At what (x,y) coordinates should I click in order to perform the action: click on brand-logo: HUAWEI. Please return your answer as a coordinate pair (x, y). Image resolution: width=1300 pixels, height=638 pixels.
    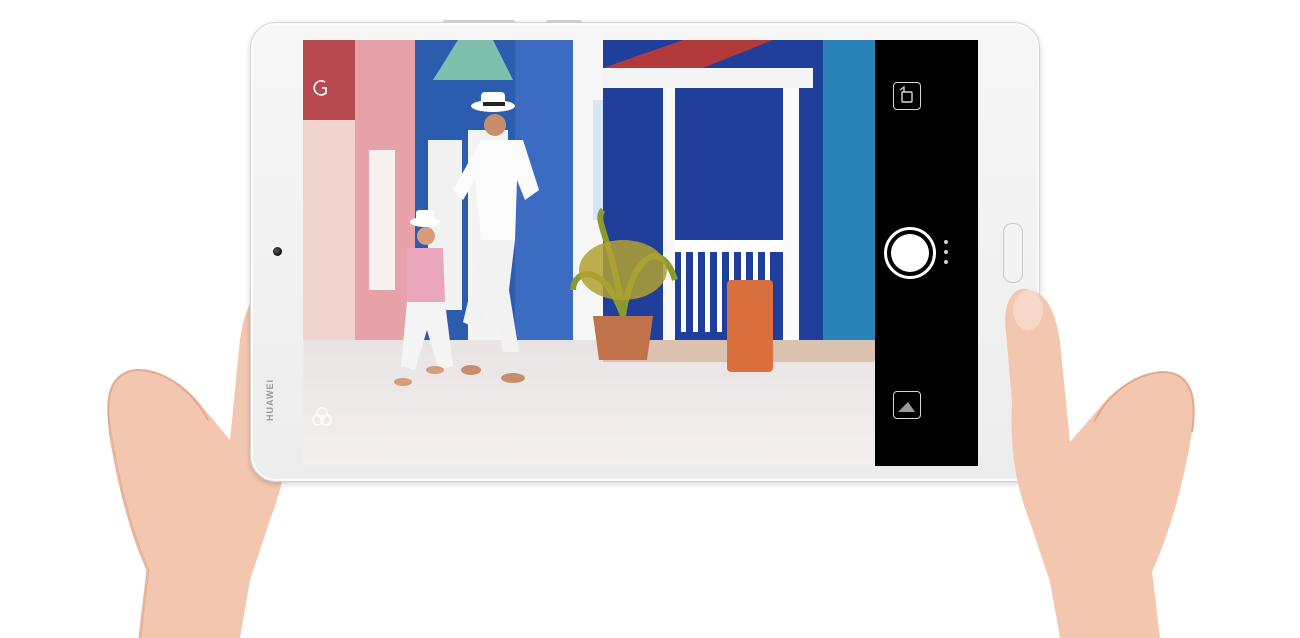
    Looking at the image, I should click on (270, 400).